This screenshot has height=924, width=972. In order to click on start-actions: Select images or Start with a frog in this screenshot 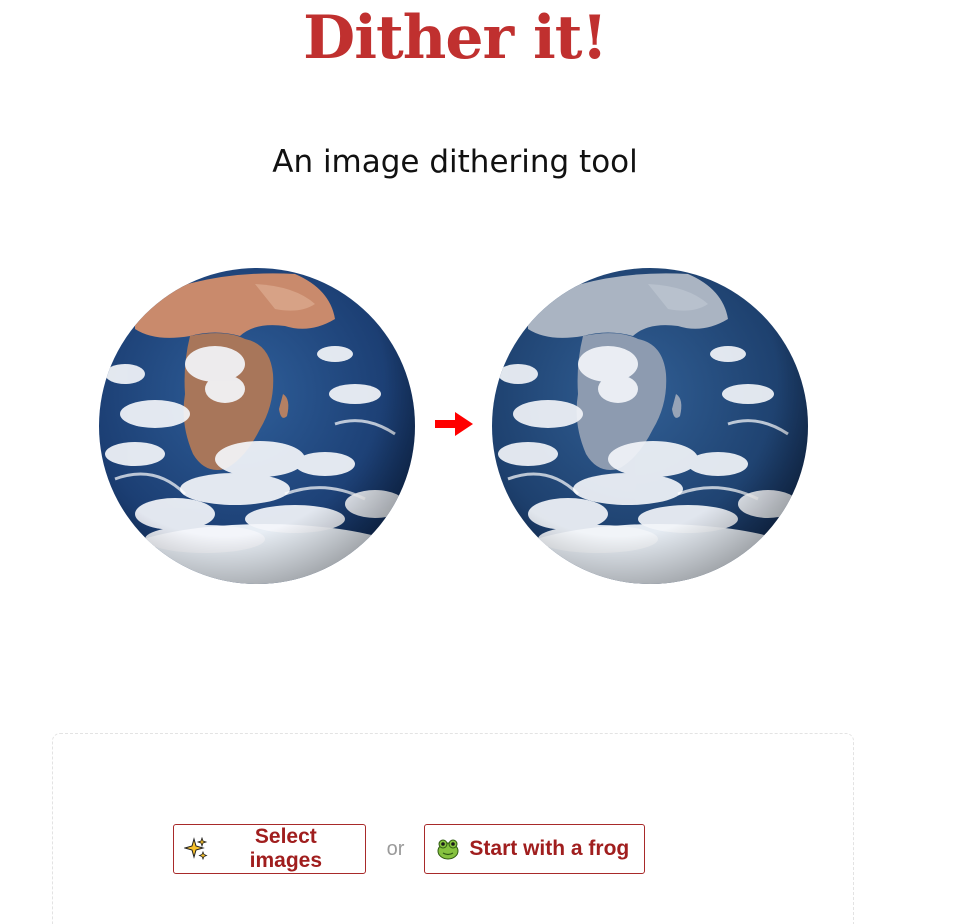, I will do `click(453, 849)`.